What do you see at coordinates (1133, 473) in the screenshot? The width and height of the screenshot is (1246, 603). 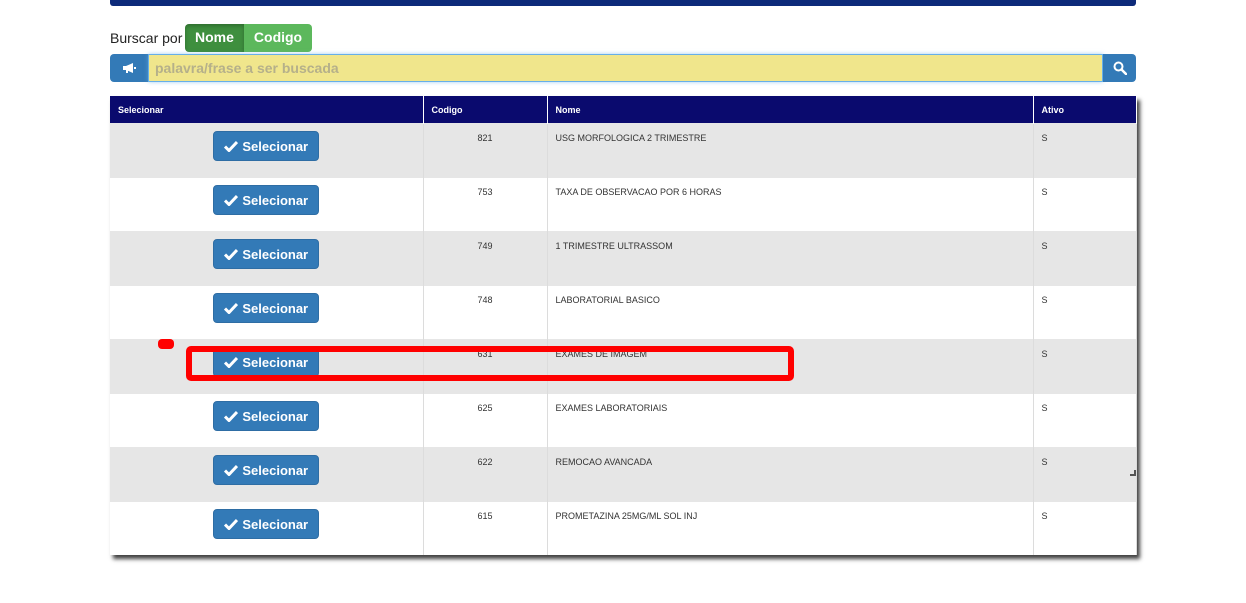 I see `resize-grip` at bounding box center [1133, 473].